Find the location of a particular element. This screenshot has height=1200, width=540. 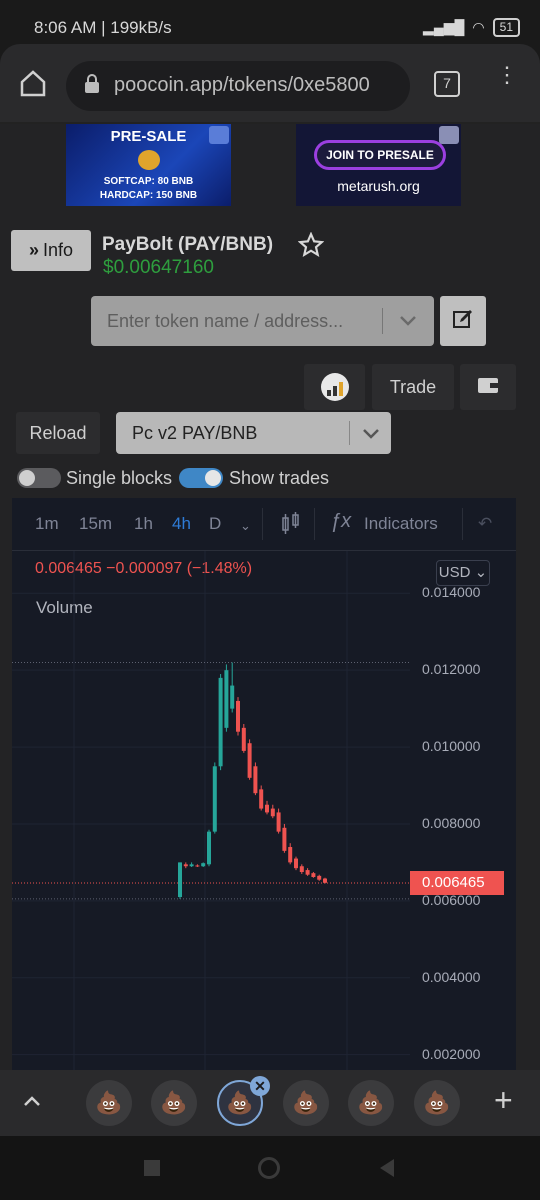

trade-button: Trade is located at coordinates (413, 387).